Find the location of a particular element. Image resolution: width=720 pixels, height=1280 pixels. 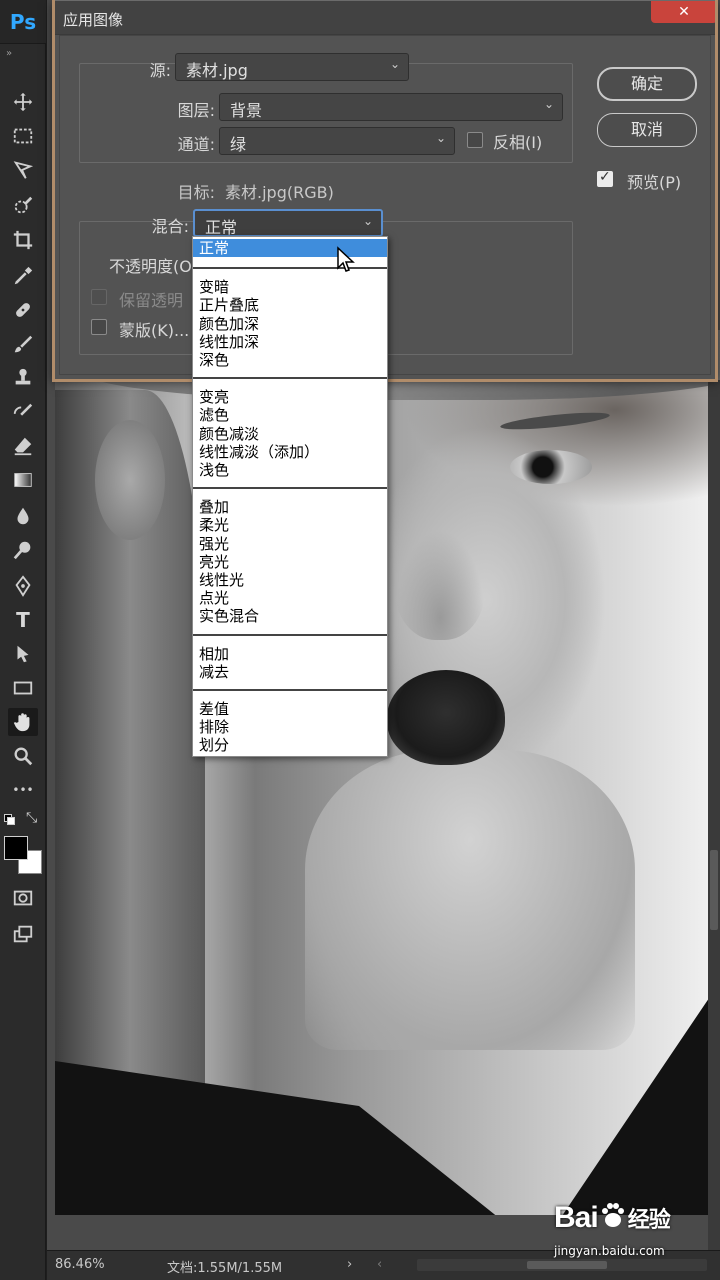

paw-icon is located at coordinates (612, 1215).